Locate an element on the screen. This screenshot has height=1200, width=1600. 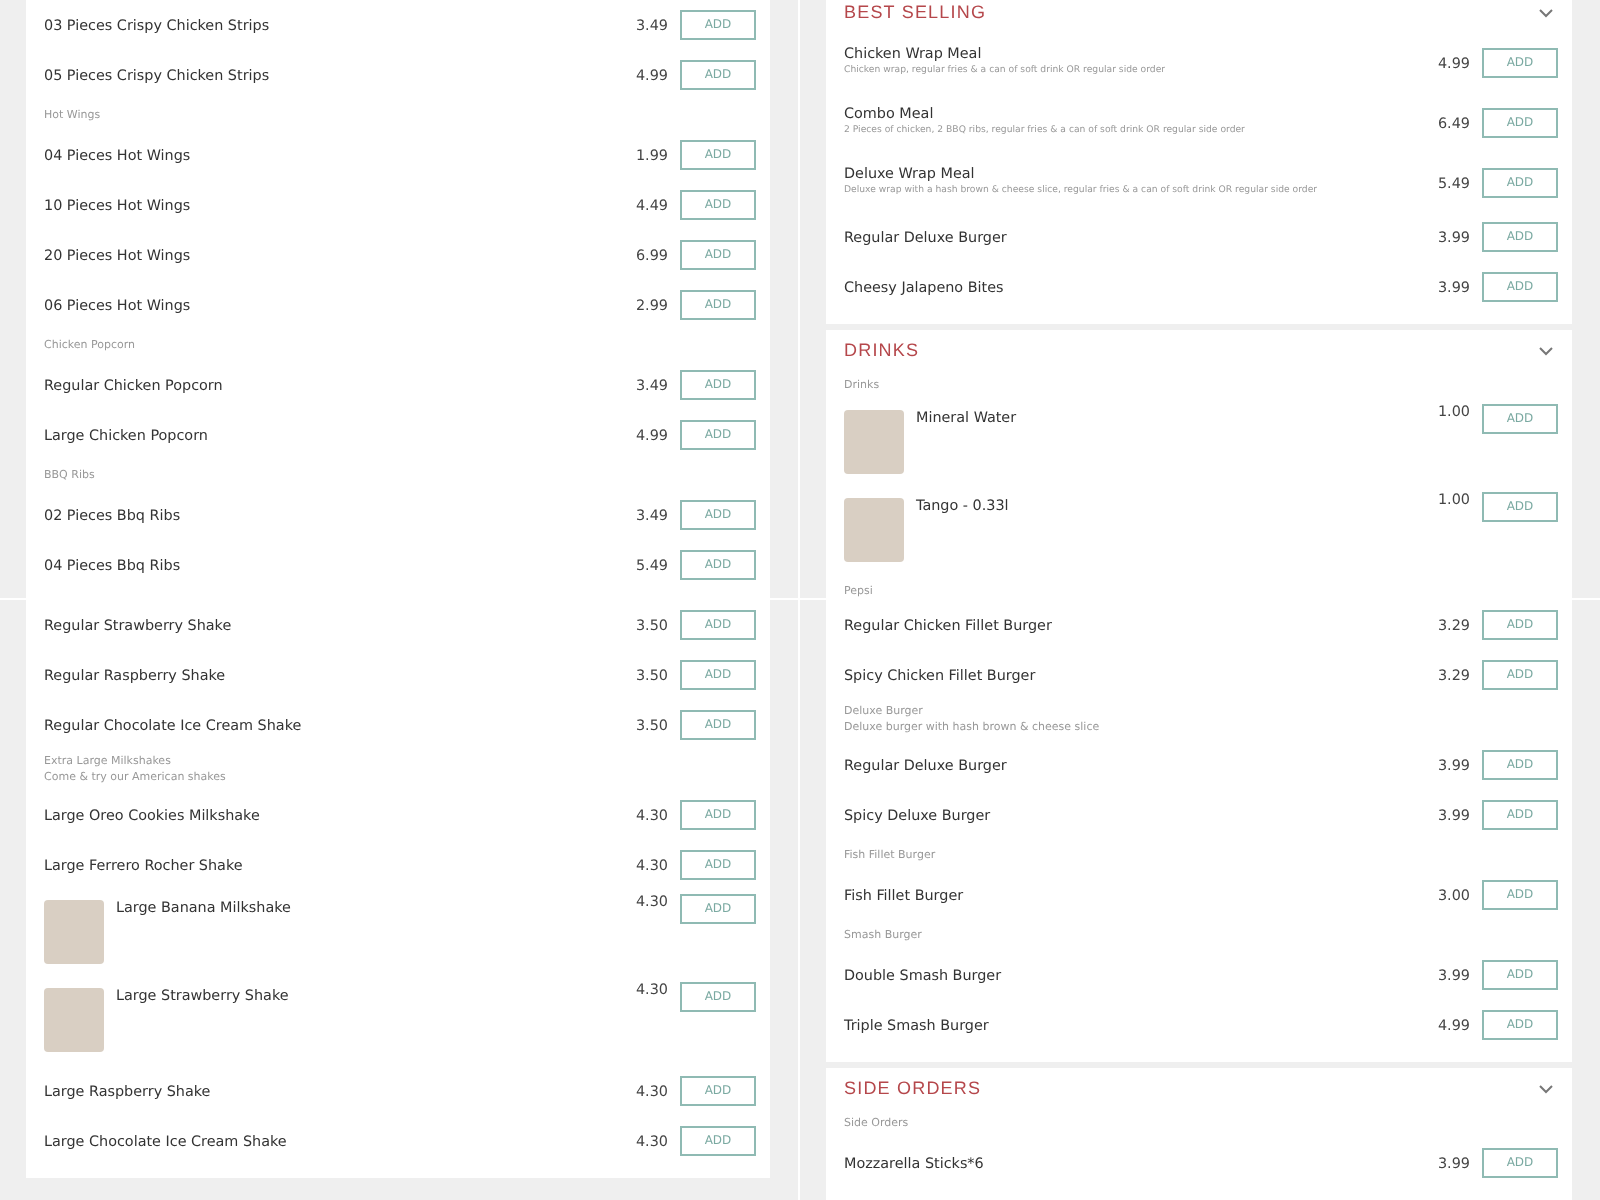
section-title: BEST SELLING is located at coordinates (915, 12).